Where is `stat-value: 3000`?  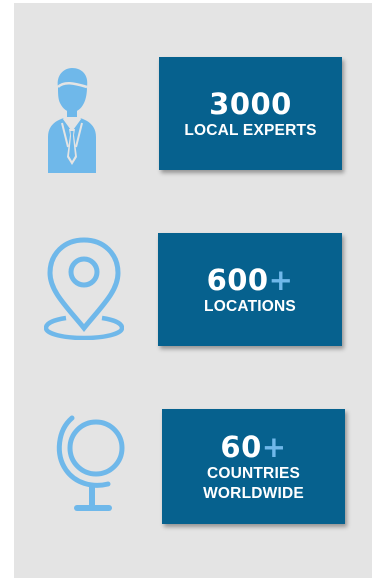 stat-value: 3000 is located at coordinates (250, 103).